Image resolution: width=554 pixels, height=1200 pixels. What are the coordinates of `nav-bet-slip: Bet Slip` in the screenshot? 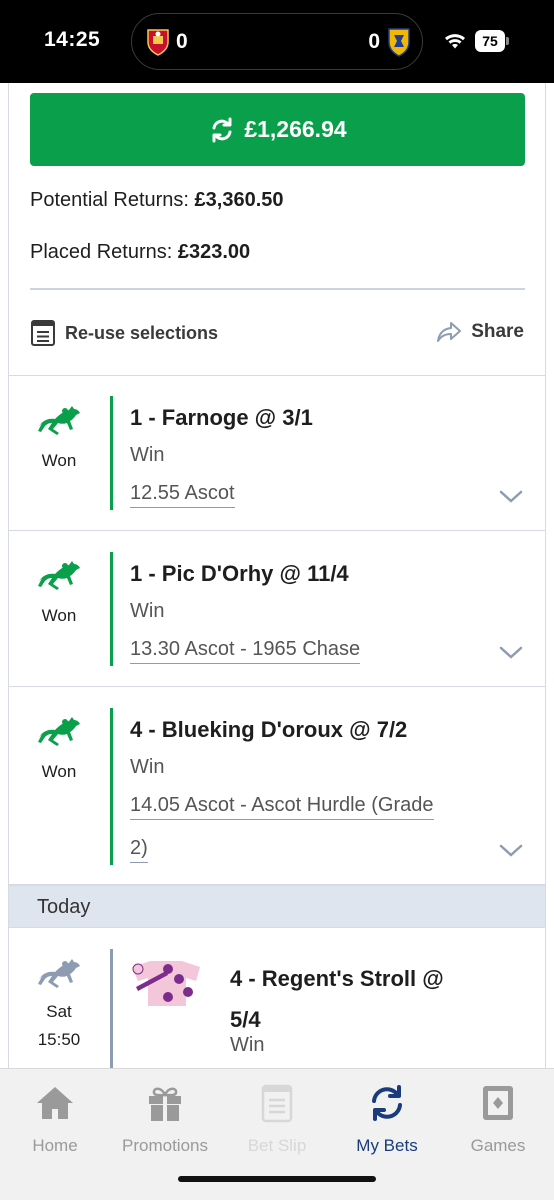 It's located at (277, 1119).